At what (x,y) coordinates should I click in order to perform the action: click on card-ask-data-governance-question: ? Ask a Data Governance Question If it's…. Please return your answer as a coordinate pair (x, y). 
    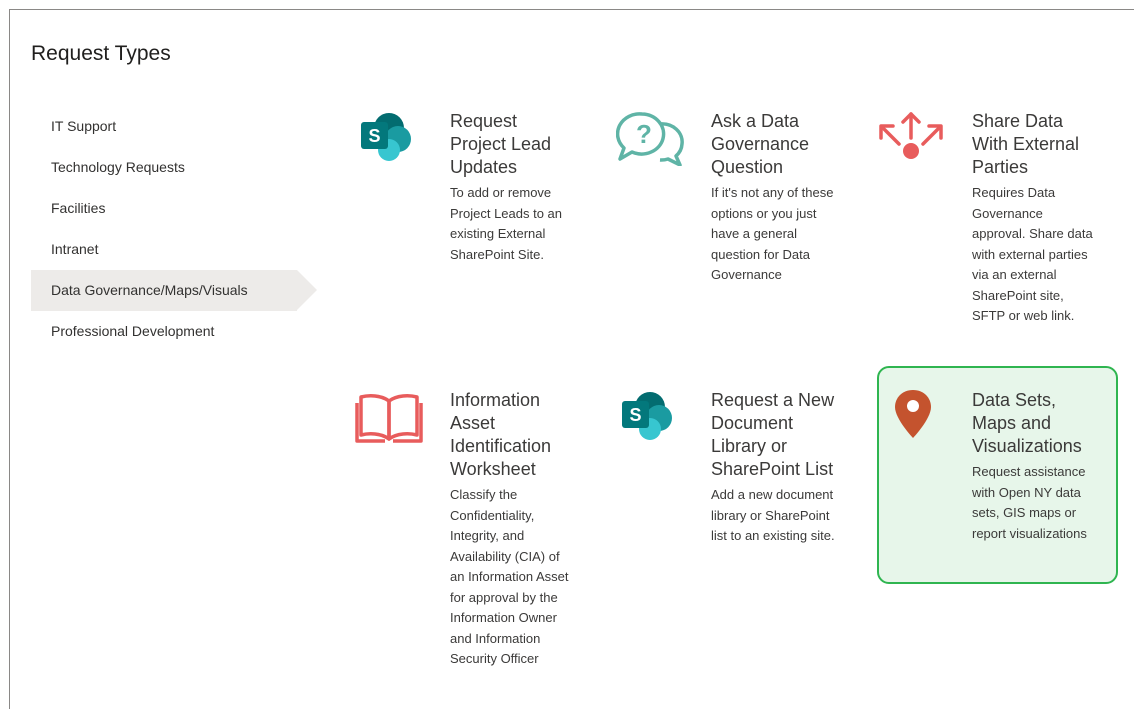
    Looking at the image, I should click on (735, 230).